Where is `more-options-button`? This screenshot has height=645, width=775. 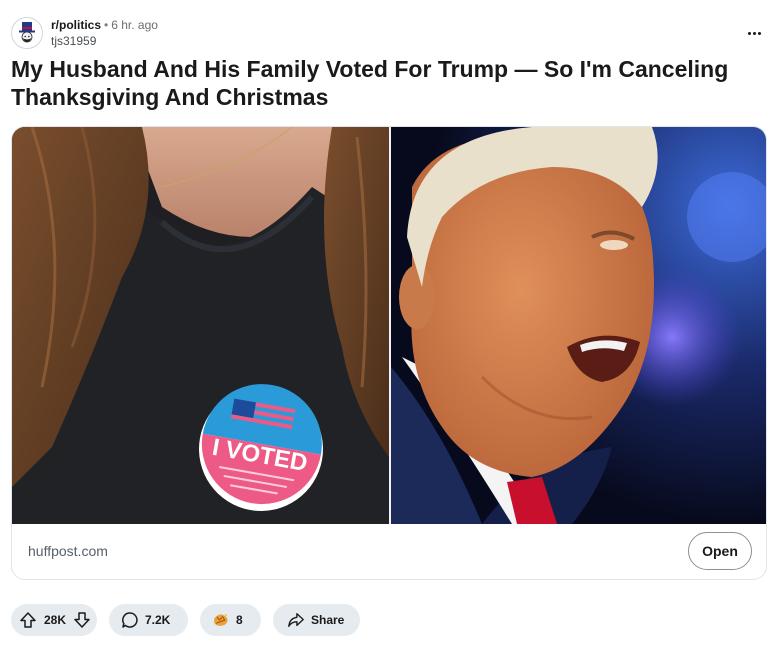 more-options-button is located at coordinates (754, 33).